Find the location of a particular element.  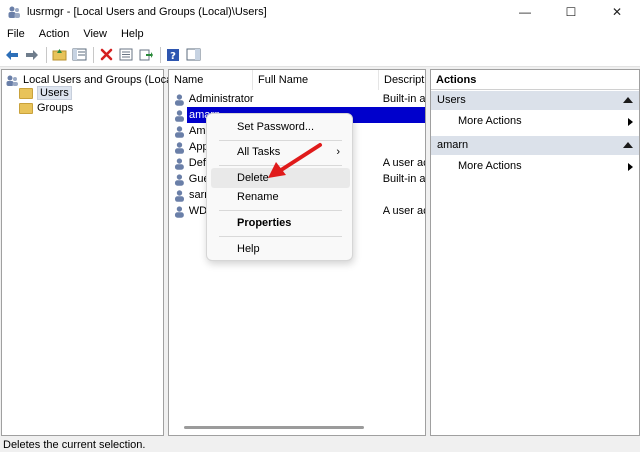

more-actions-users: More Actions is located at coordinates (535, 121).